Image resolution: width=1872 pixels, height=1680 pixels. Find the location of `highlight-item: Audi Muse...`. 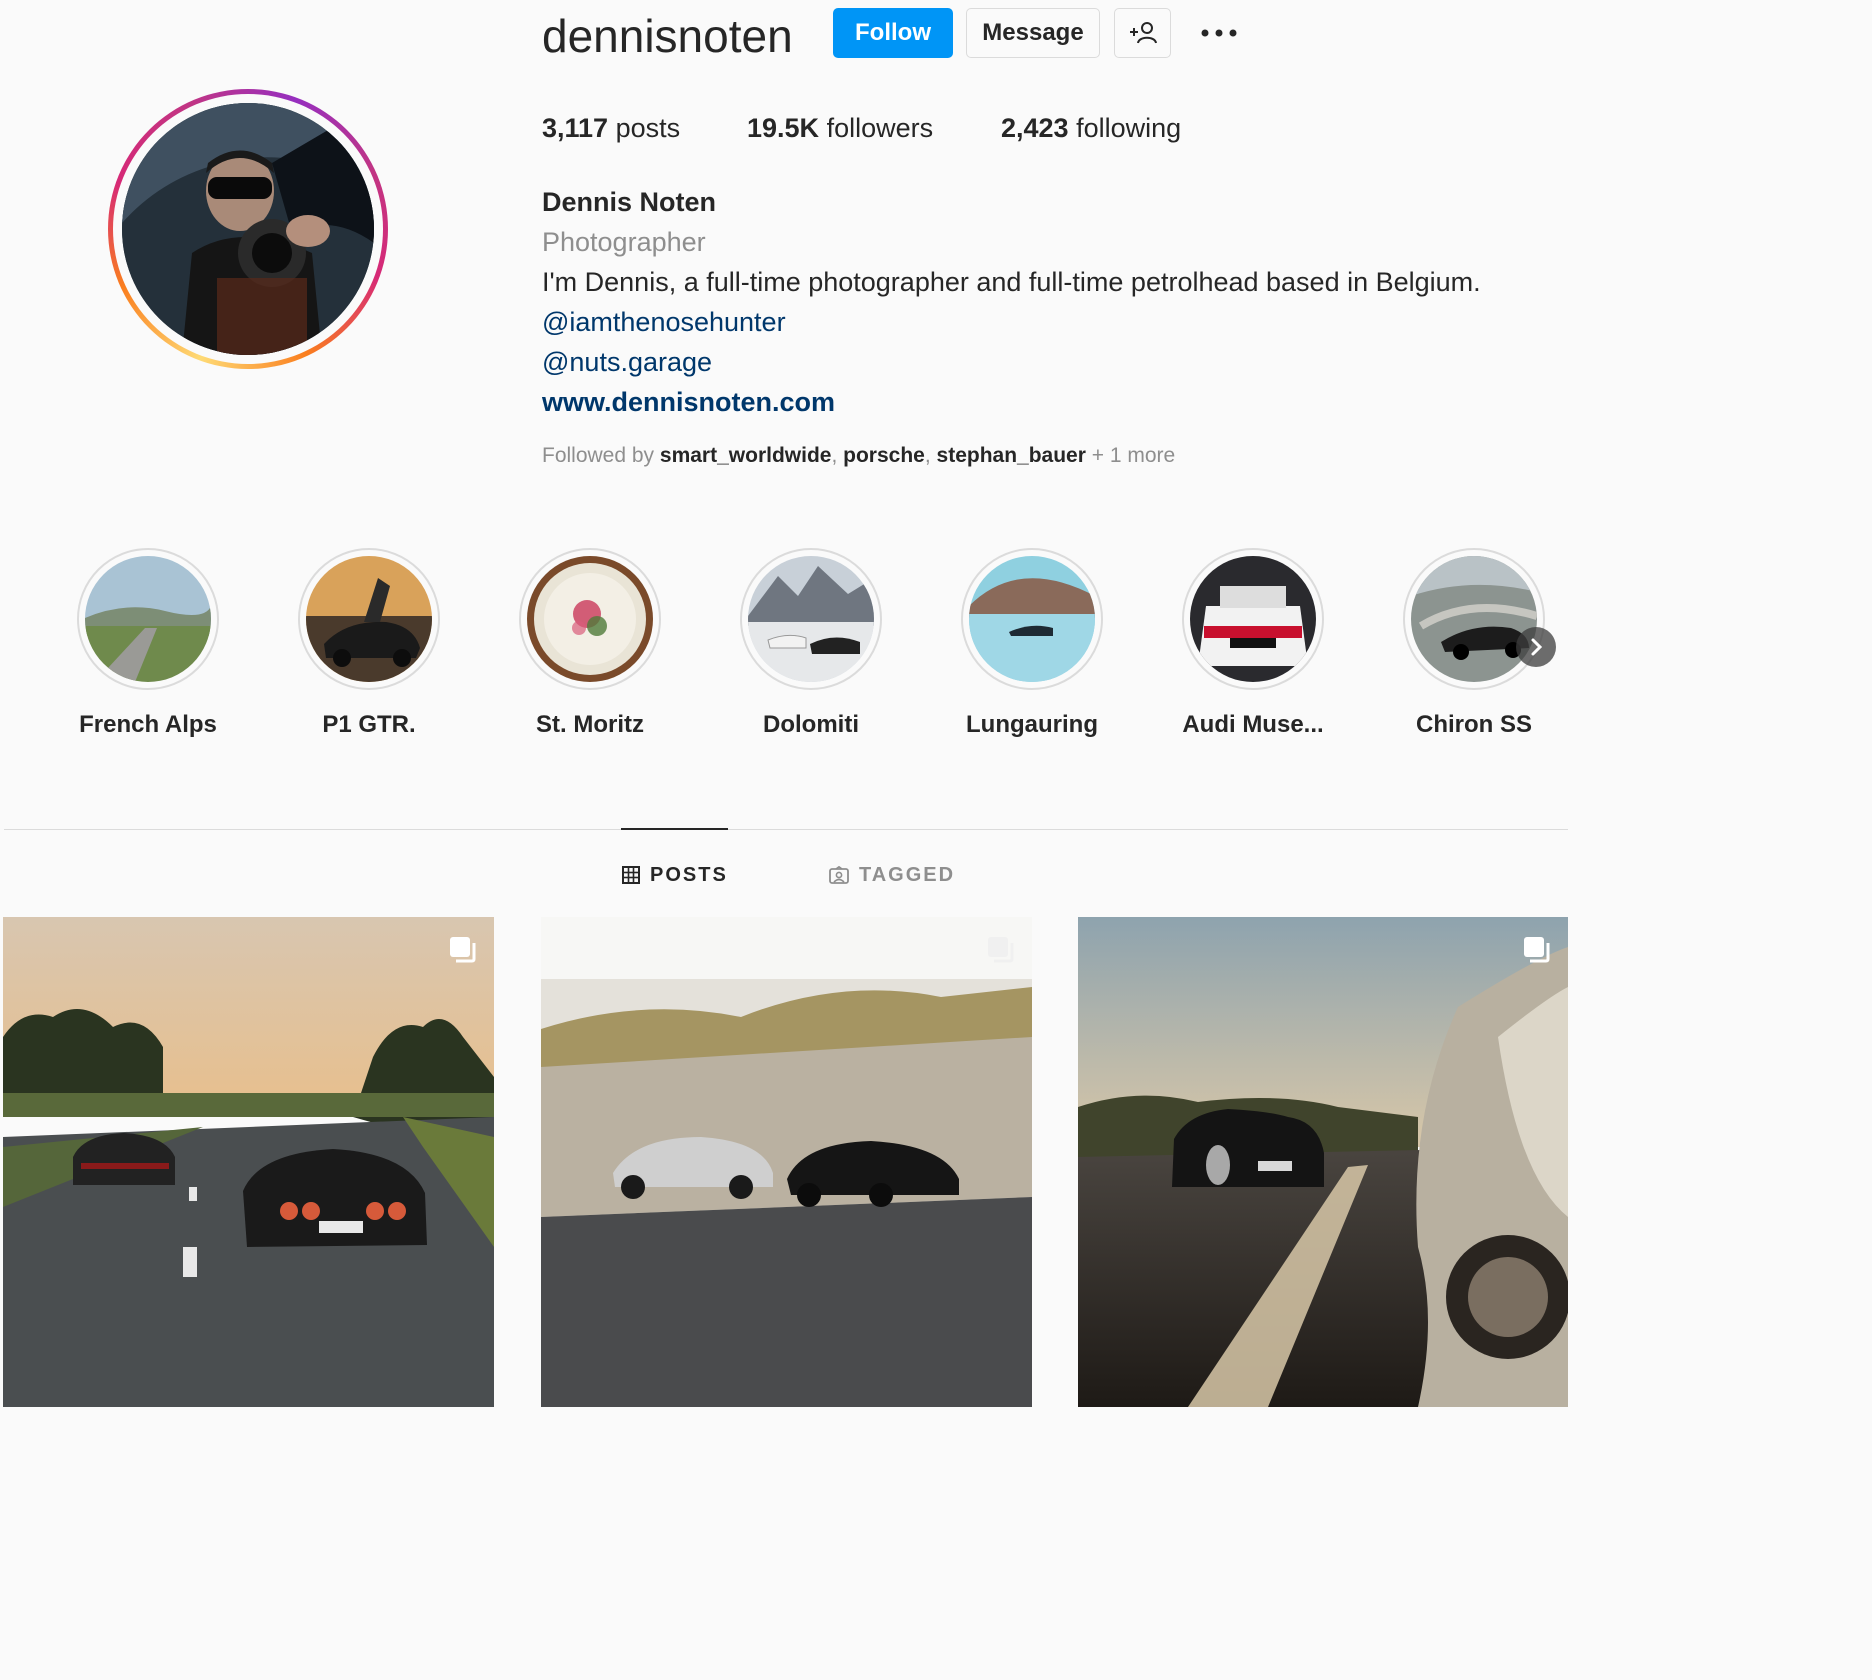

highlight-item: Audi Muse... is located at coordinates (1253, 644).